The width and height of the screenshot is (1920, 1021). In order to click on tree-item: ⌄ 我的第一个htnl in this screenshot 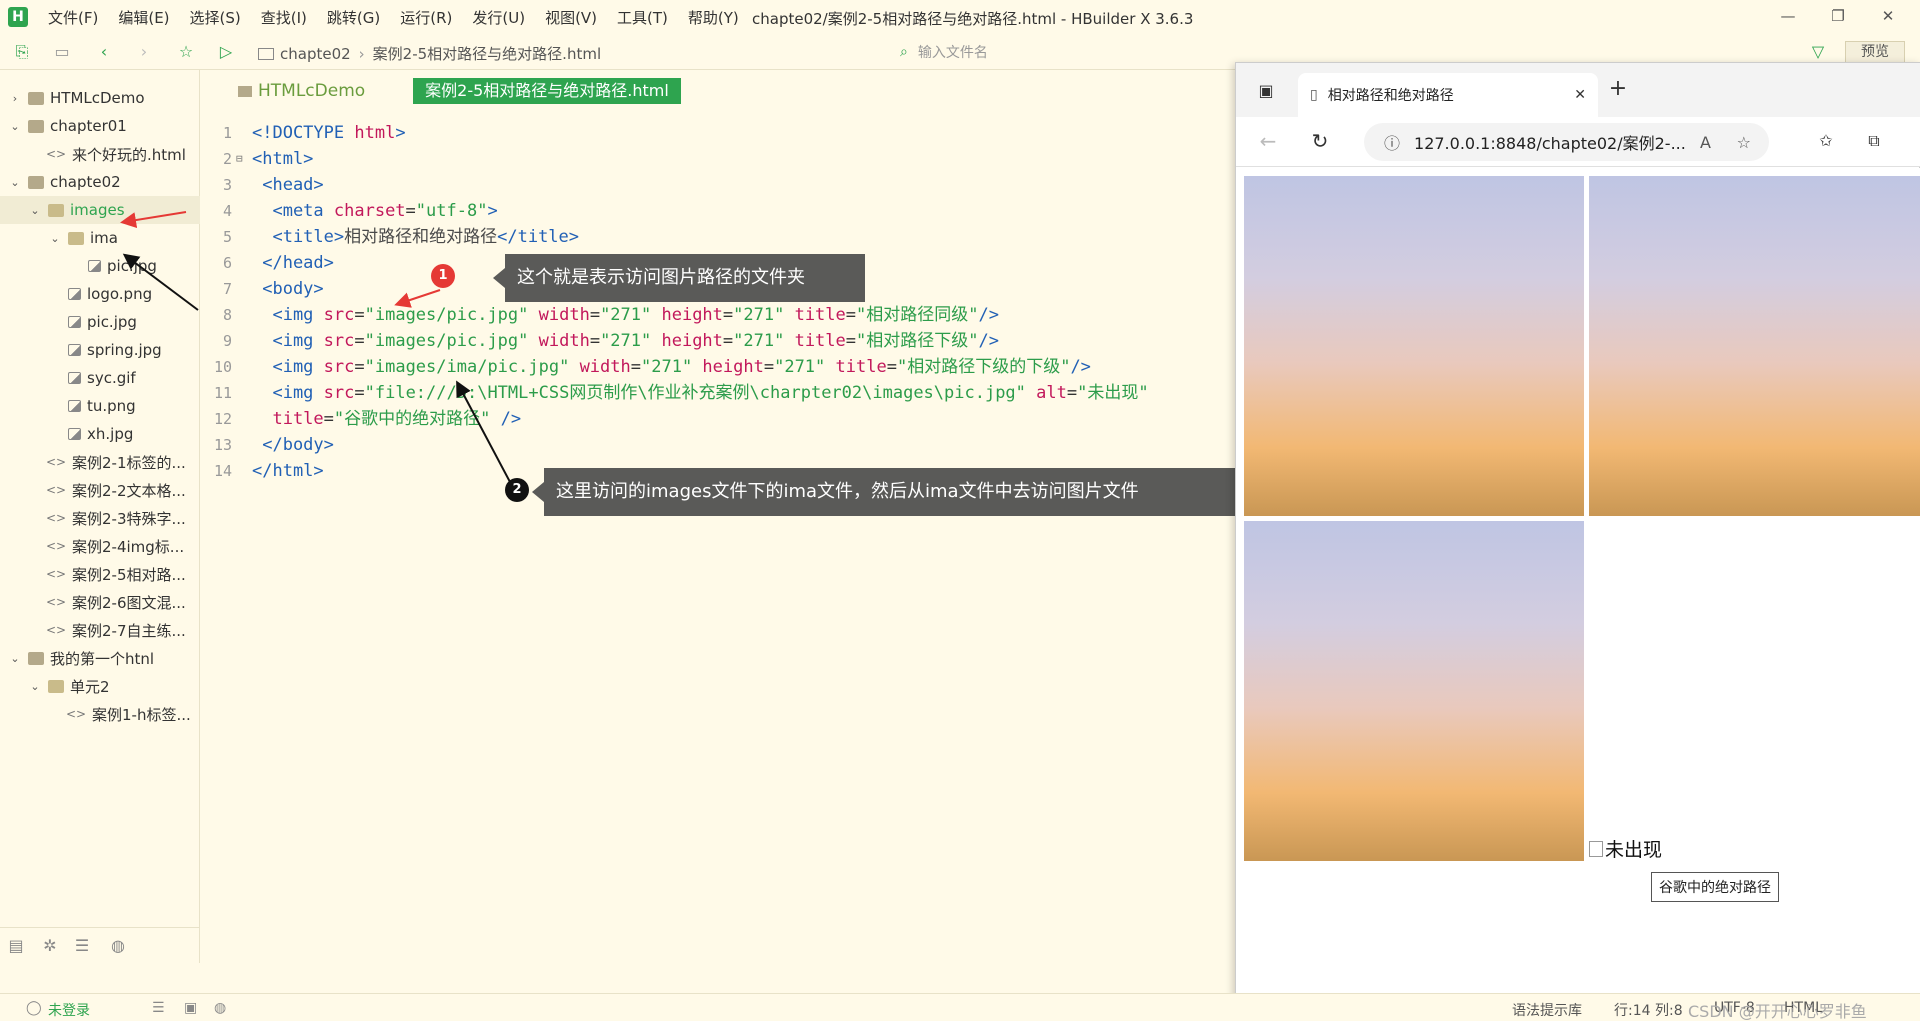, I will do `click(100, 658)`.